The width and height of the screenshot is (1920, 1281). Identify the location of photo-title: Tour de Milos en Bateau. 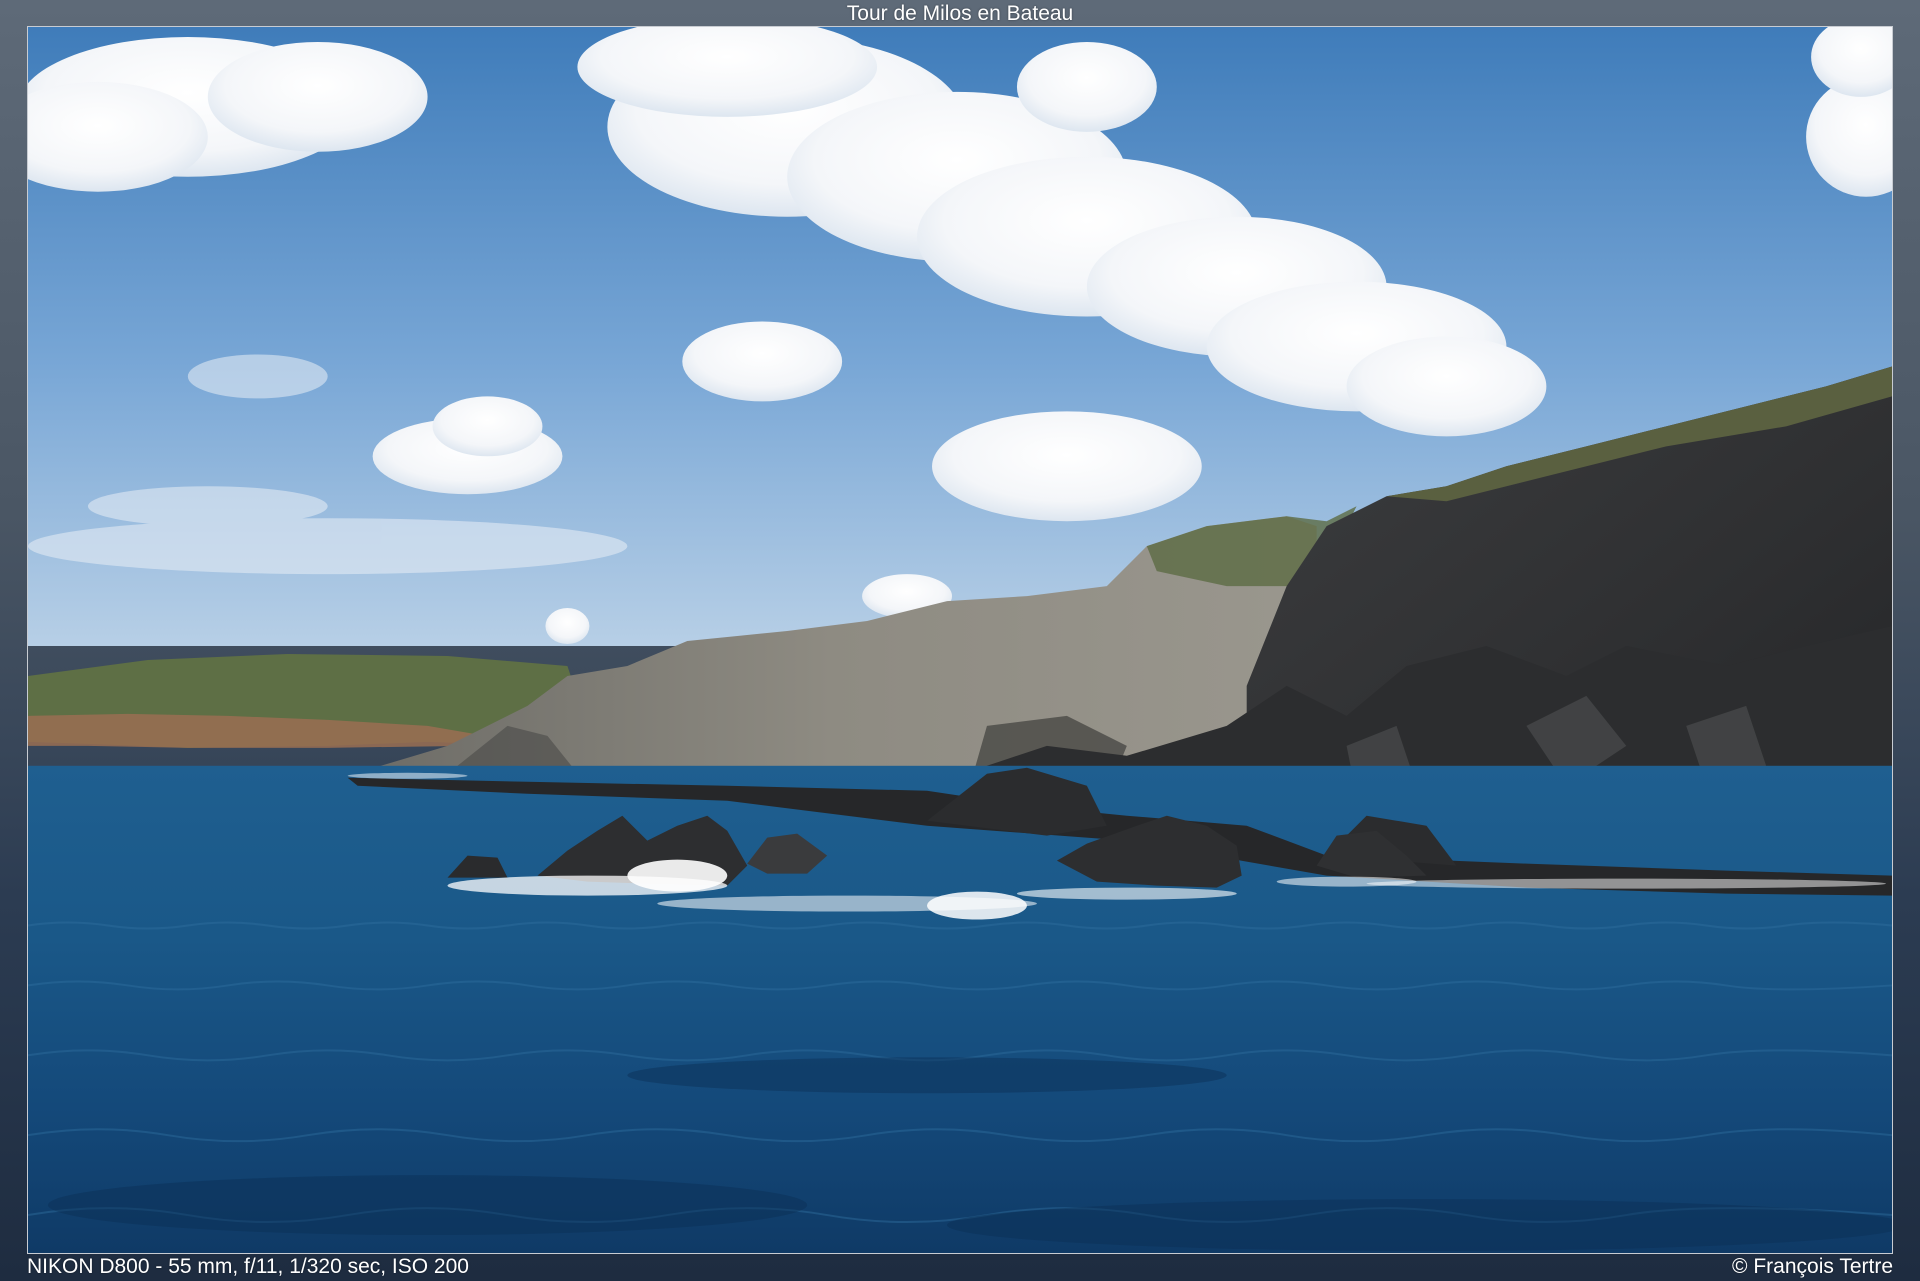
(960, 13).